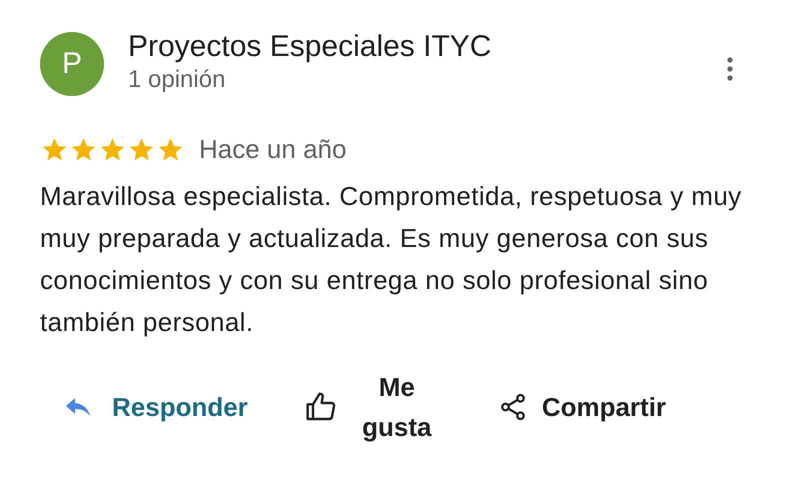 The width and height of the screenshot is (798, 501). Describe the element at coordinates (177, 80) in the screenshot. I see `review-count: 1 opinión` at that location.